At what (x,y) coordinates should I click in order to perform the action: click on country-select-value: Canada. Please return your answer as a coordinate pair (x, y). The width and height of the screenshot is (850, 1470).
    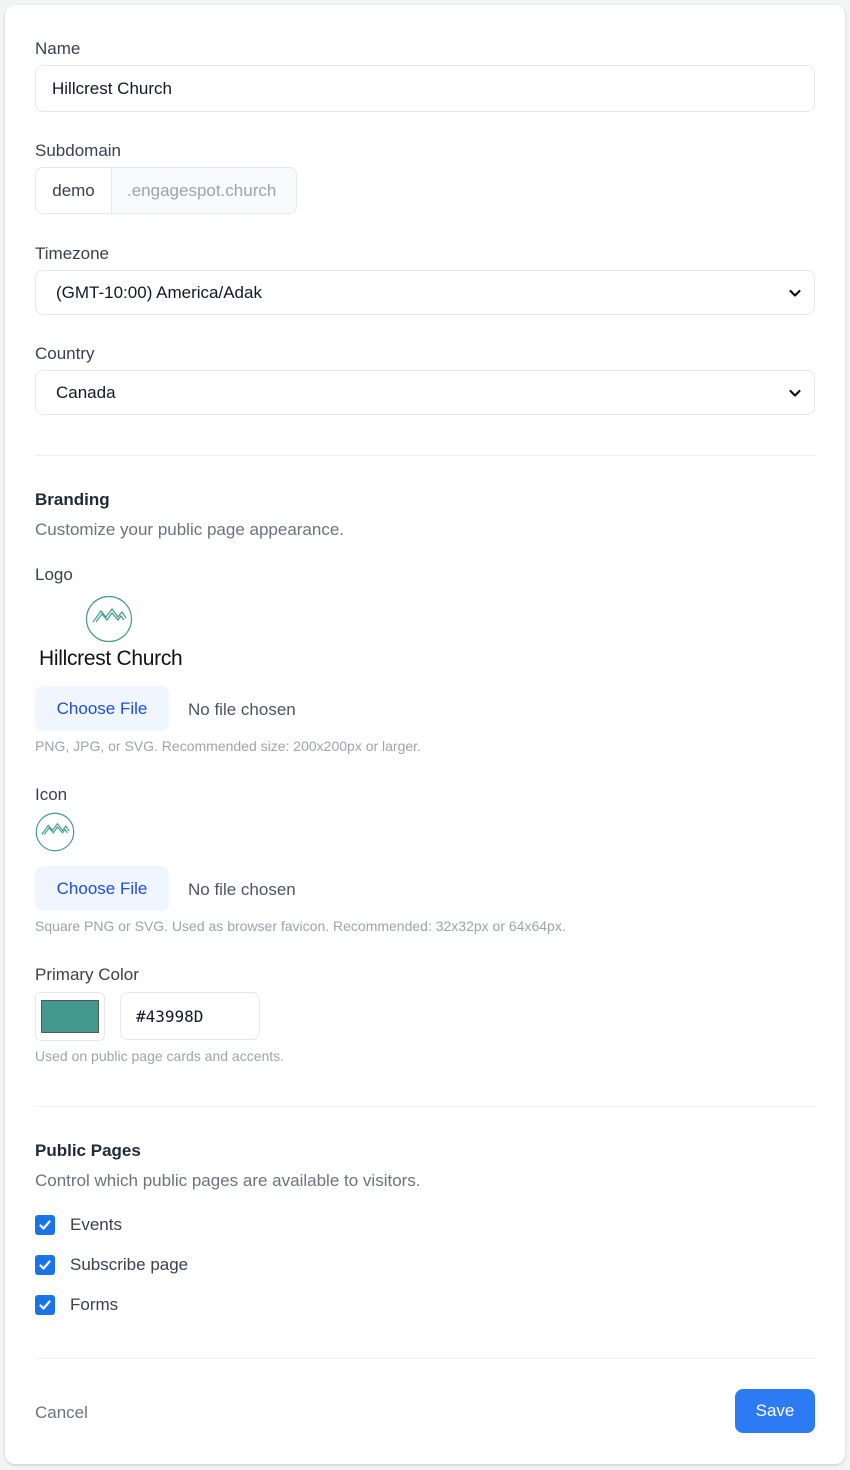
    Looking at the image, I should click on (86, 392).